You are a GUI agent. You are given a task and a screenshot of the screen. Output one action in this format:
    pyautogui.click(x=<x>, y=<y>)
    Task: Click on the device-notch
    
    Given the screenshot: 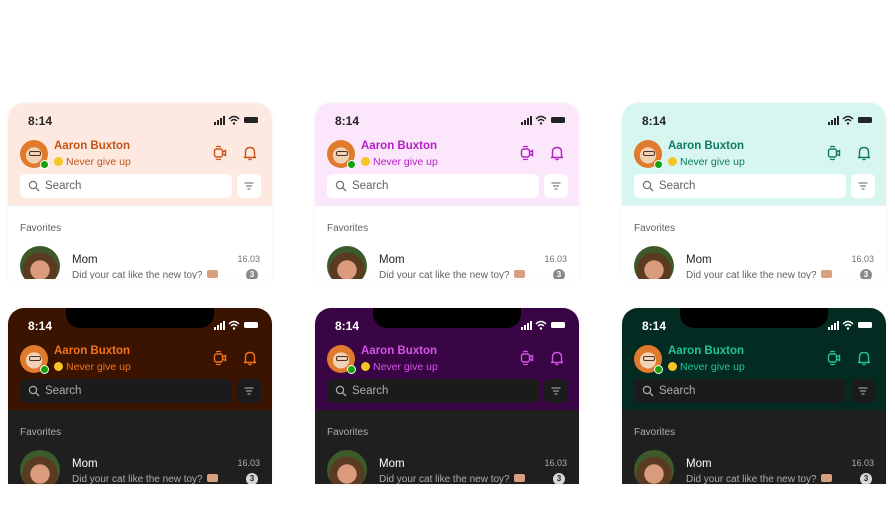 What is the action you would take?
    pyautogui.click(x=140, y=318)
    